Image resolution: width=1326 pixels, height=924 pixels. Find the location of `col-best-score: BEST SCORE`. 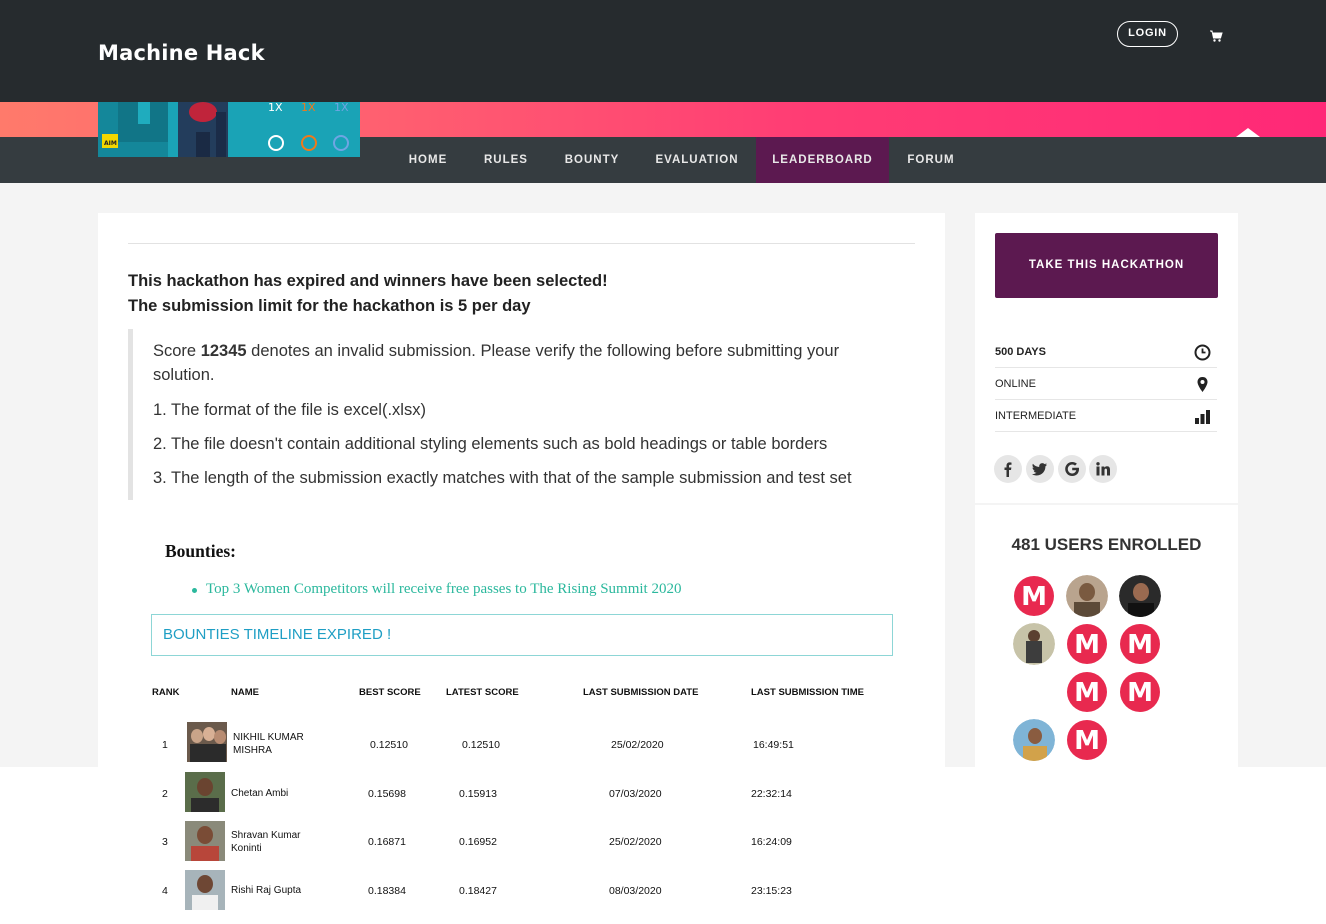

col-best-score: BEST SCORE is located at coordinates (390, 692).